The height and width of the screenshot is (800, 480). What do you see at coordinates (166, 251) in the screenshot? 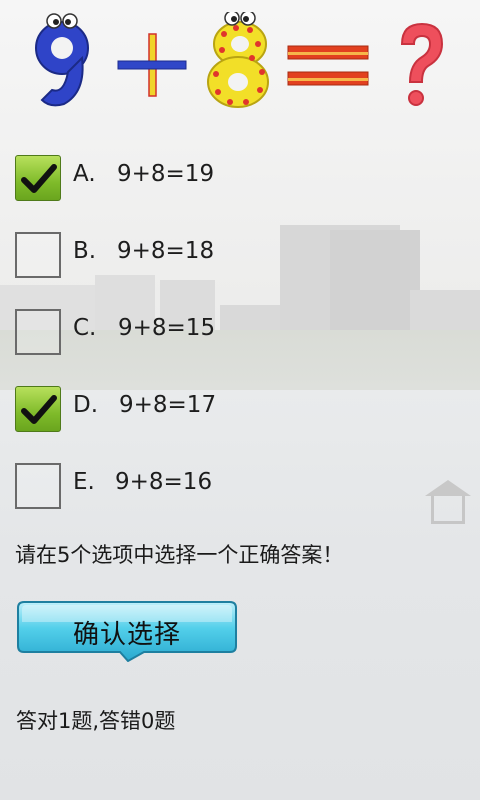
I see `option-text: 9+8=18` at bounding box center [166, 251].